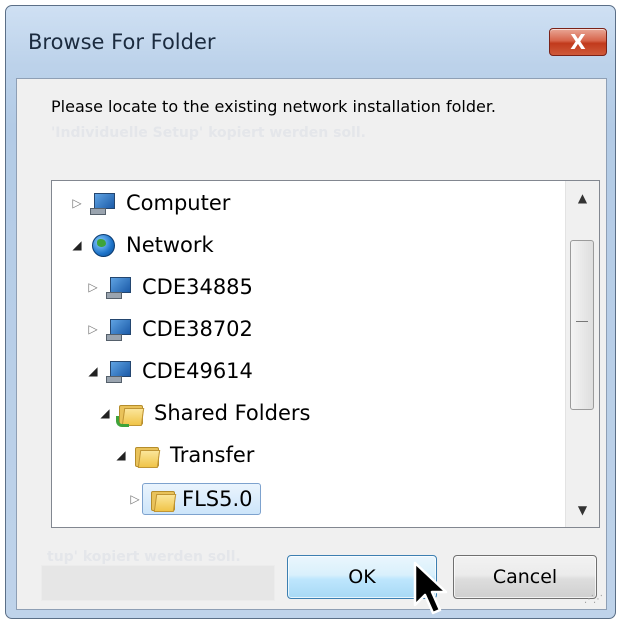 The image size is (619, 622). I want to click on window-title: Browse For Folder, so click(122, 42).